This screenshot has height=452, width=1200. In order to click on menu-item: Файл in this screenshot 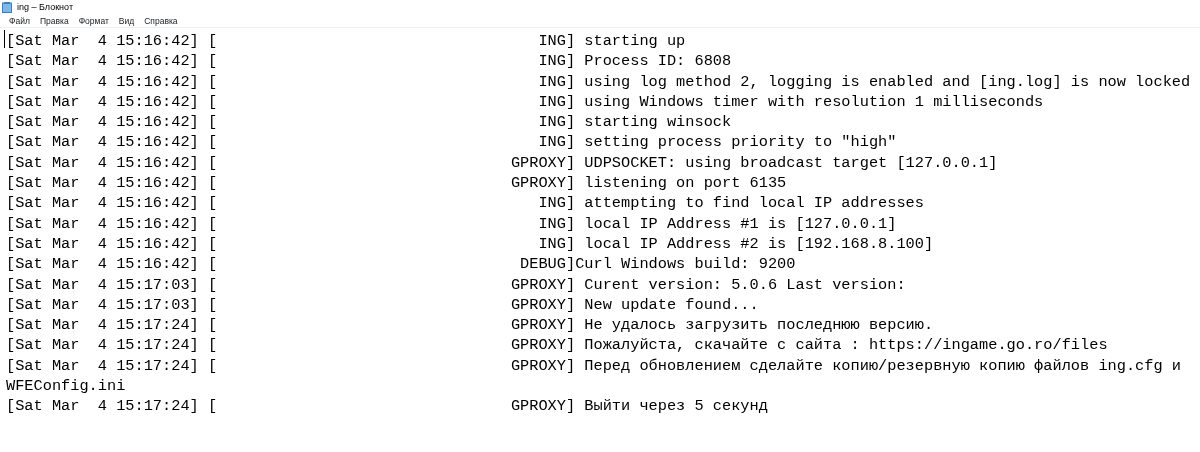, I will do `click(19, 21)`.